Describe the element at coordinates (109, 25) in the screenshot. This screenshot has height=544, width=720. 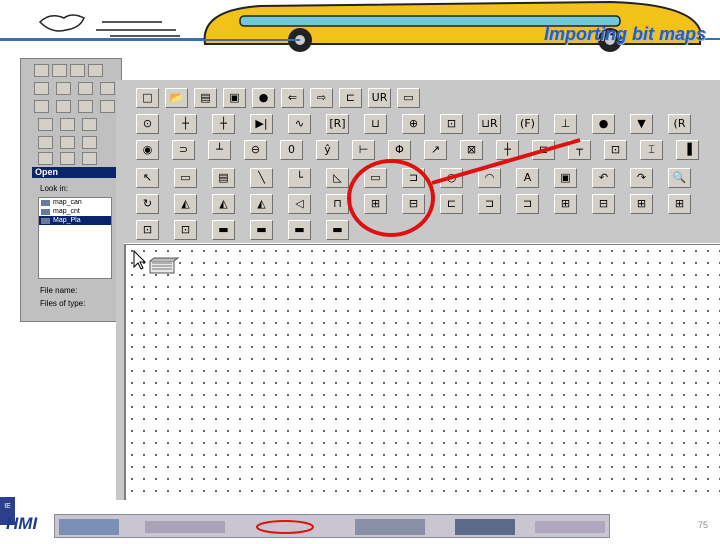
I see `speed-lines-icon` at that location.